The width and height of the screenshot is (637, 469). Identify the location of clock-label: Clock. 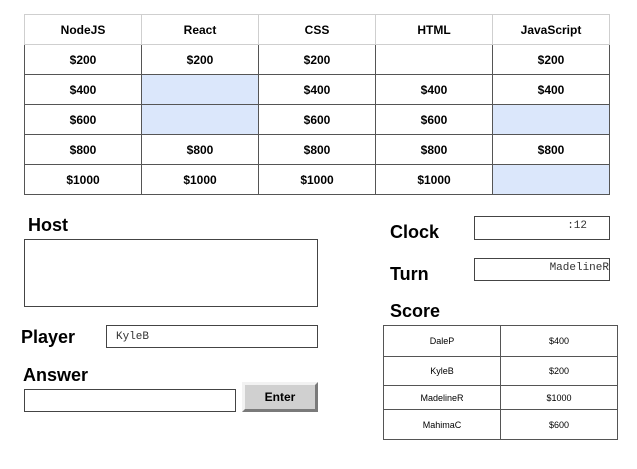
(415, 232).